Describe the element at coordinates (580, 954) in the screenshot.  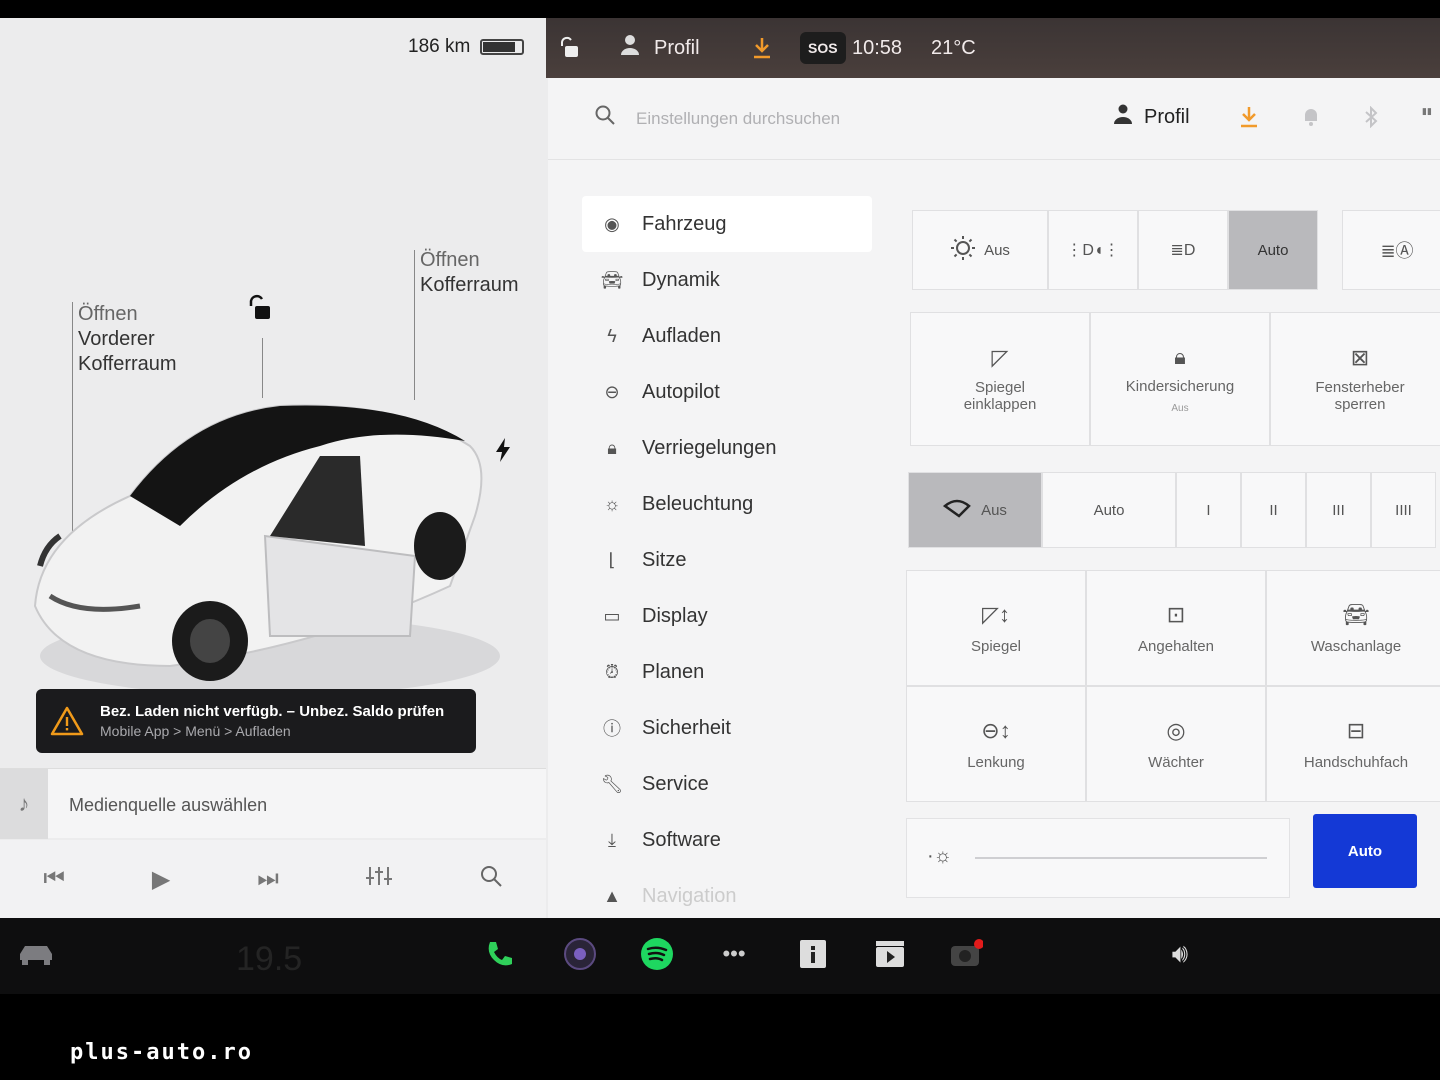
I see `camera-app-icon` at that location.